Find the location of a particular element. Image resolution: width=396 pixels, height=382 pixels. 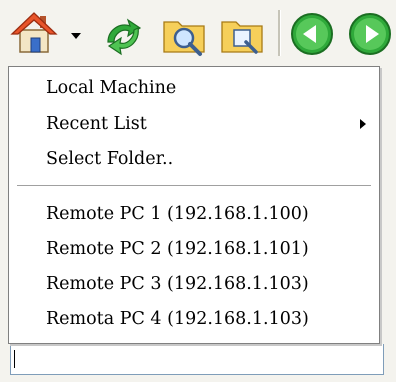

menu-item-remote-pc-1: Remote PC 1 (192.168.1.100) is located at coordinates (194, 214).